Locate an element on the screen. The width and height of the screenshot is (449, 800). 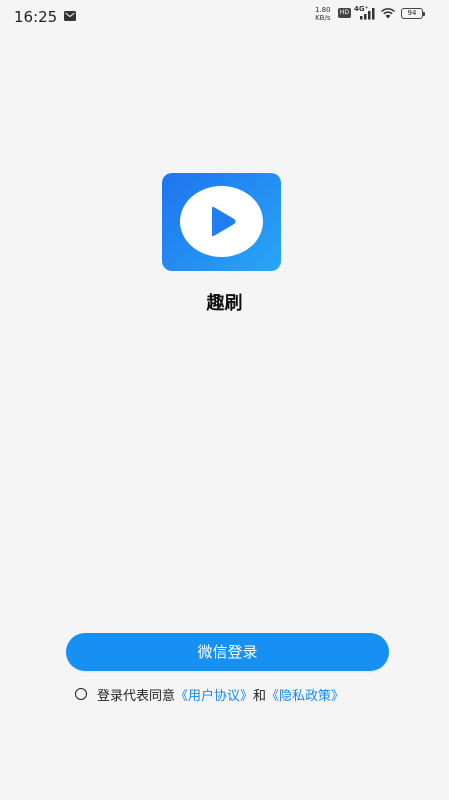
app-name: 趣刷 is located at coordinates (224, 303).